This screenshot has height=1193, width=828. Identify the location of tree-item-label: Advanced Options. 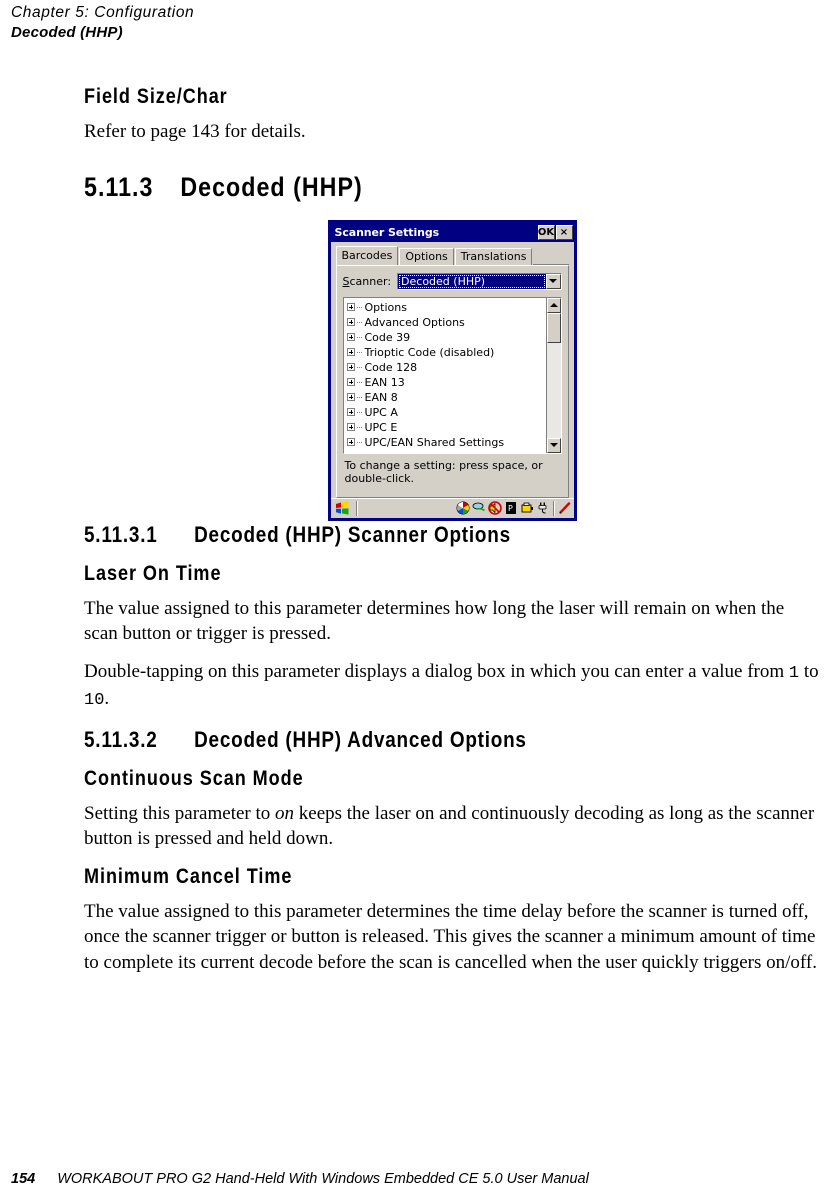
(414, 322).